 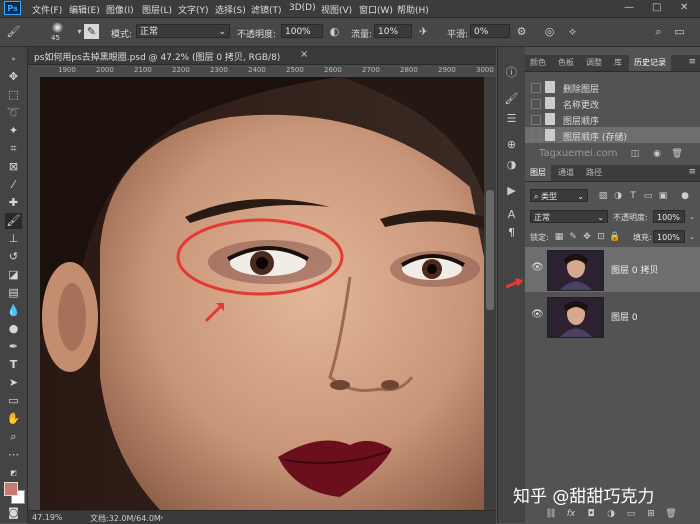 What do you see at coordinates (13, 437) in the screenshot?
I see `zoom-tool-icon: ⌕` at bounding box center [13, 437].